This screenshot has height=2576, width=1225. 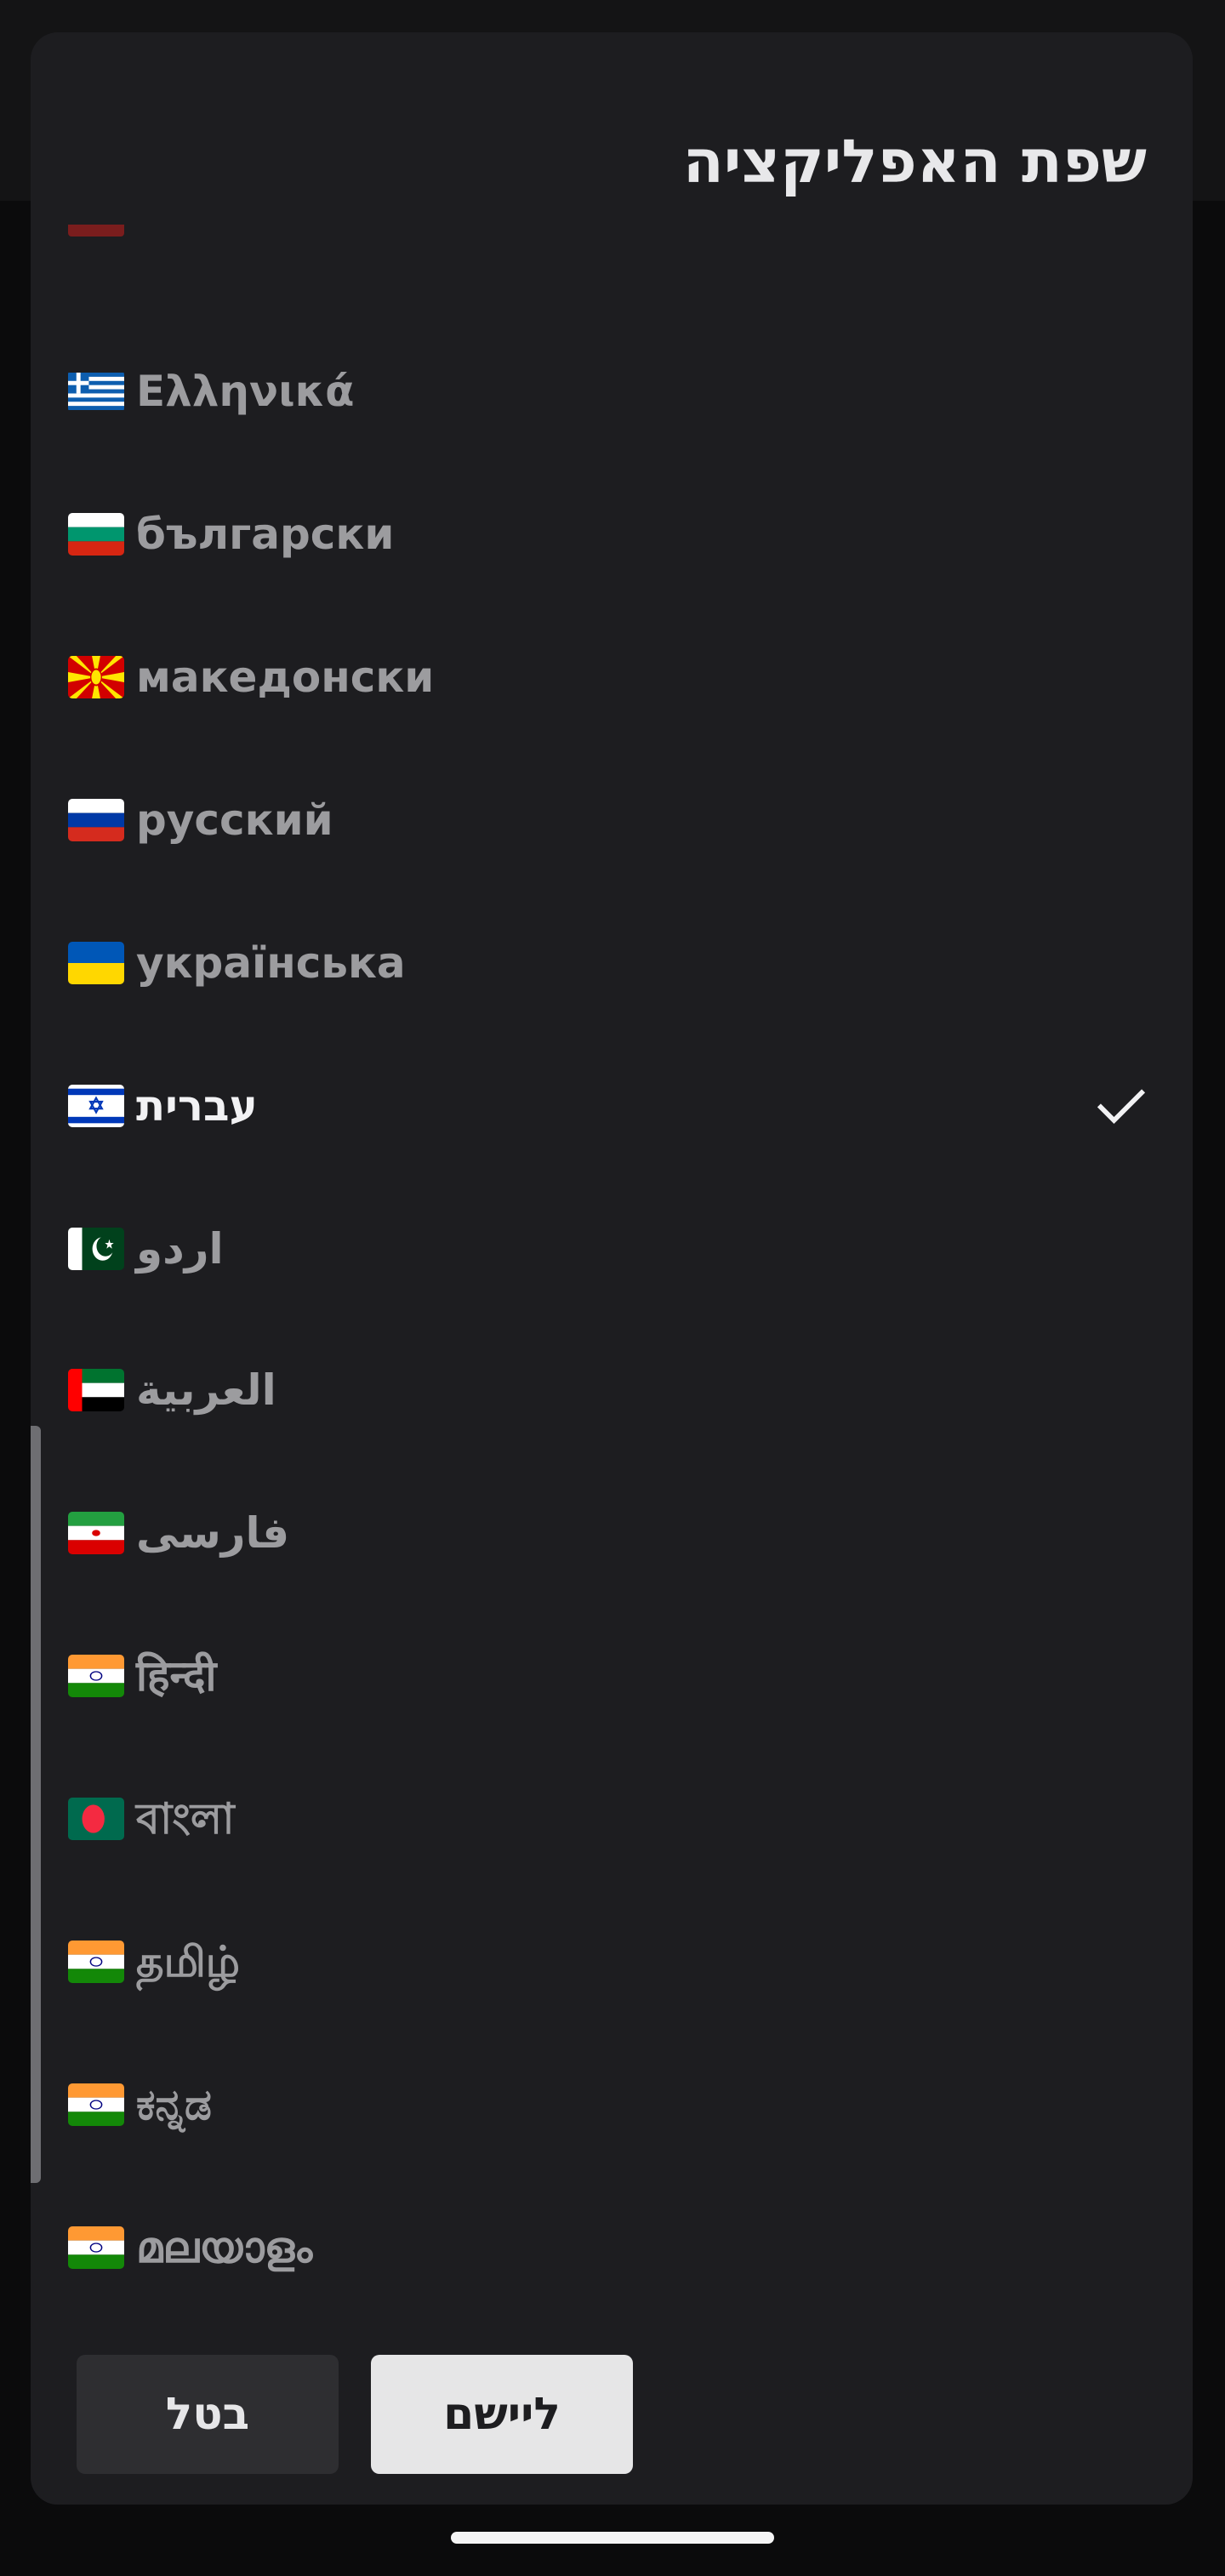 I want to click on israel-flag-icon, so click(x=96, y=1106).